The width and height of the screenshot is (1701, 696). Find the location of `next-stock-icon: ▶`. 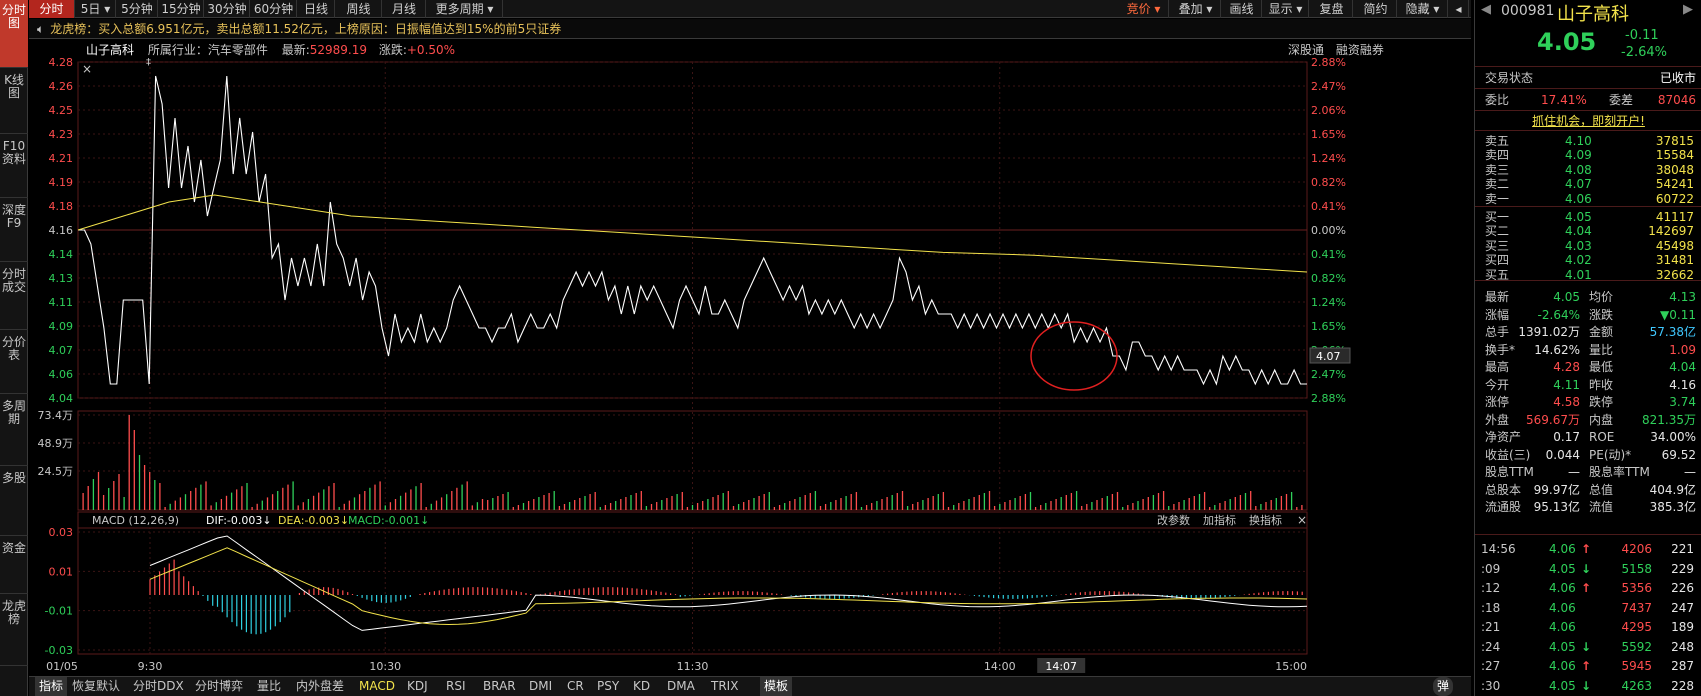

next-stock-icon: ▶ is located at coordinates (1688, 9).